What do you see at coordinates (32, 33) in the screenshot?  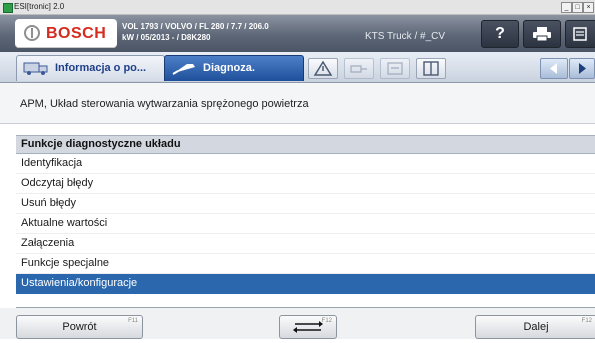 I see `bosch-armature-icon` at bounding box center [32, 33].